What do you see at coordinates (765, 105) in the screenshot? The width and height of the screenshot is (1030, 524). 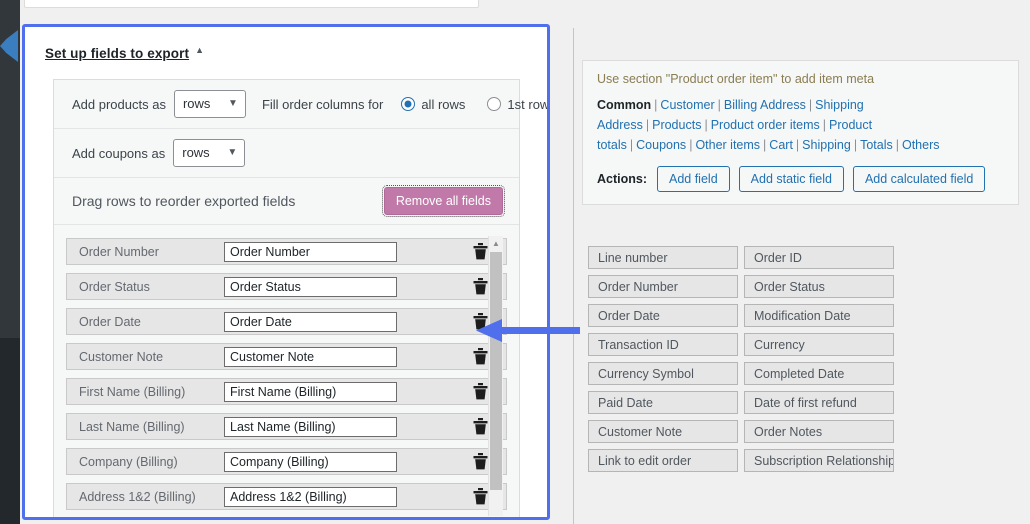 I see `section-tab-billing-address: Billing Address` at bounding box center [765, 105].